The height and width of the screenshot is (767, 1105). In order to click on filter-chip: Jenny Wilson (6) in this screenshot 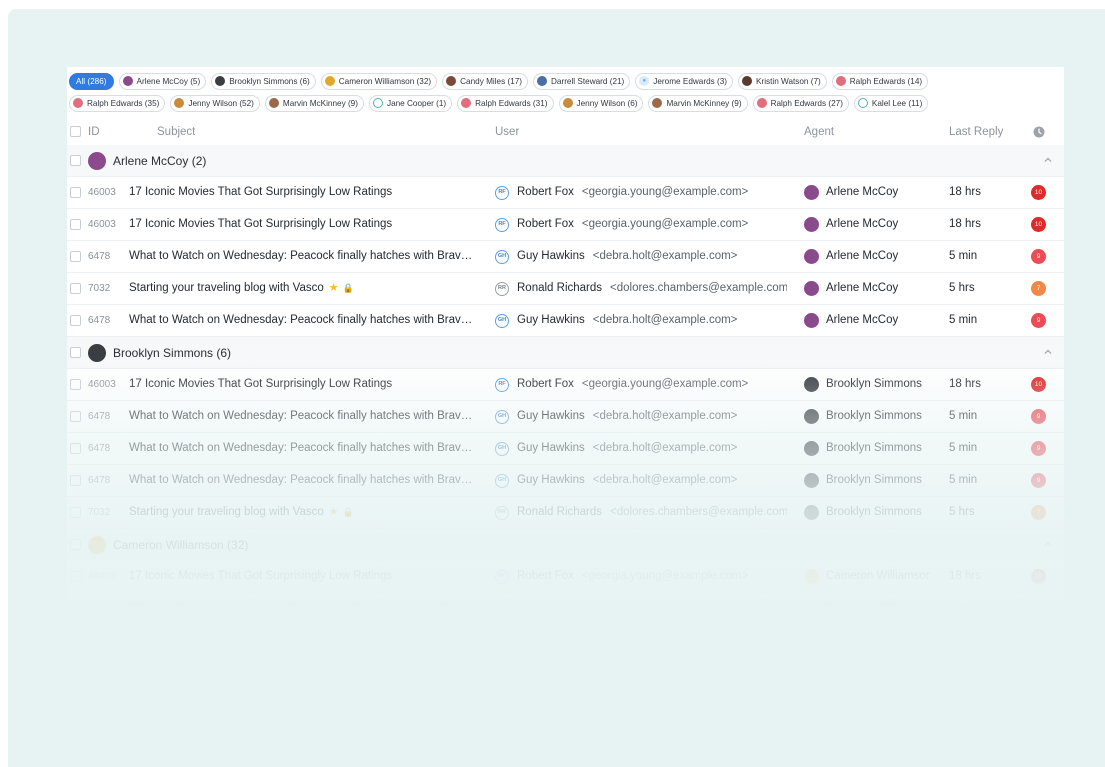, I will do `click(601, 103)`.